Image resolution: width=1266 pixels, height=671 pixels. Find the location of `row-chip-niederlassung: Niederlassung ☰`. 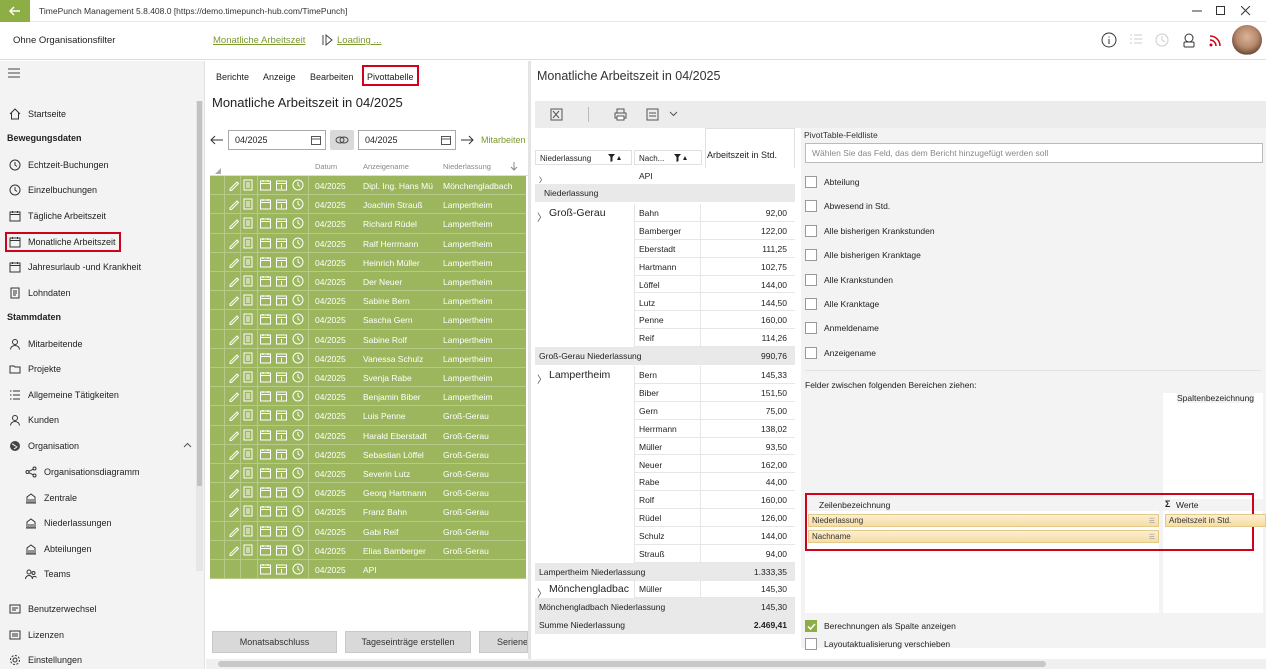

row-chip-niederlassung: Niederlassung ☰ is located at coordinates (983, 520).